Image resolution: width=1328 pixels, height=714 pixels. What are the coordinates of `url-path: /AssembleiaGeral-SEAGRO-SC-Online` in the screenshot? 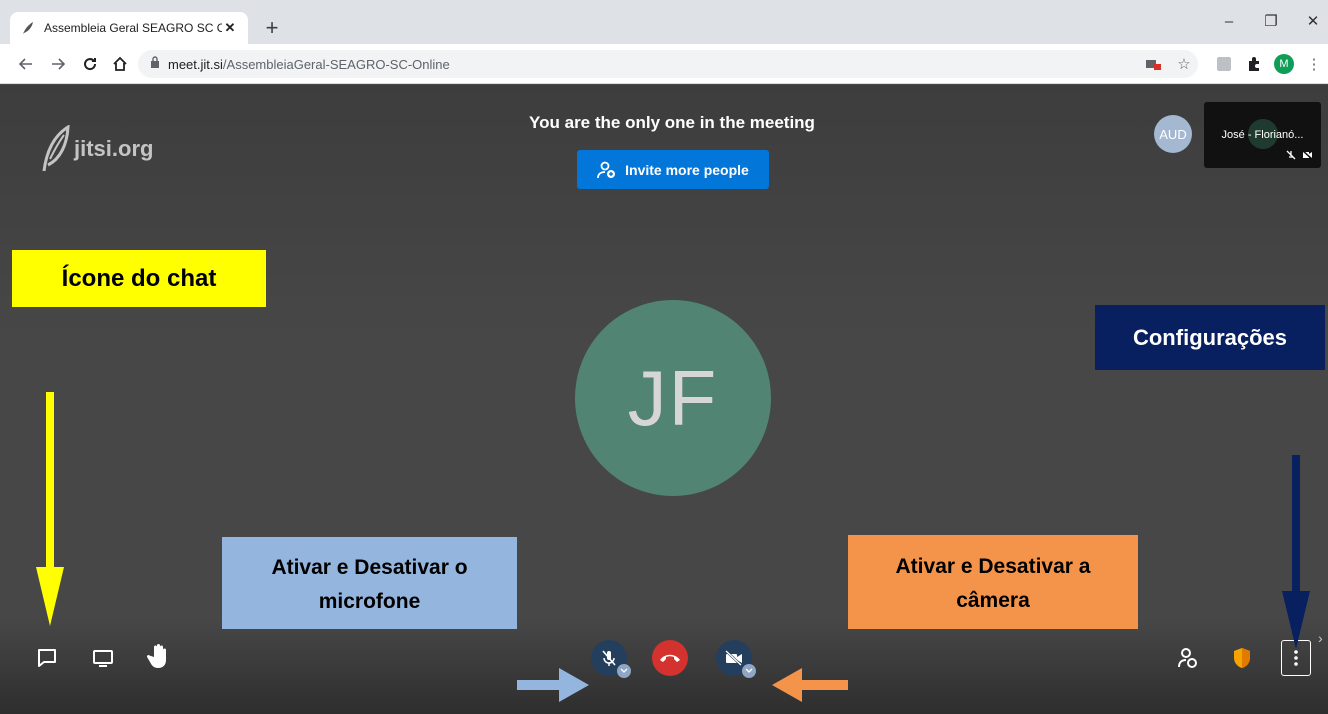 It's located at (336, 64).